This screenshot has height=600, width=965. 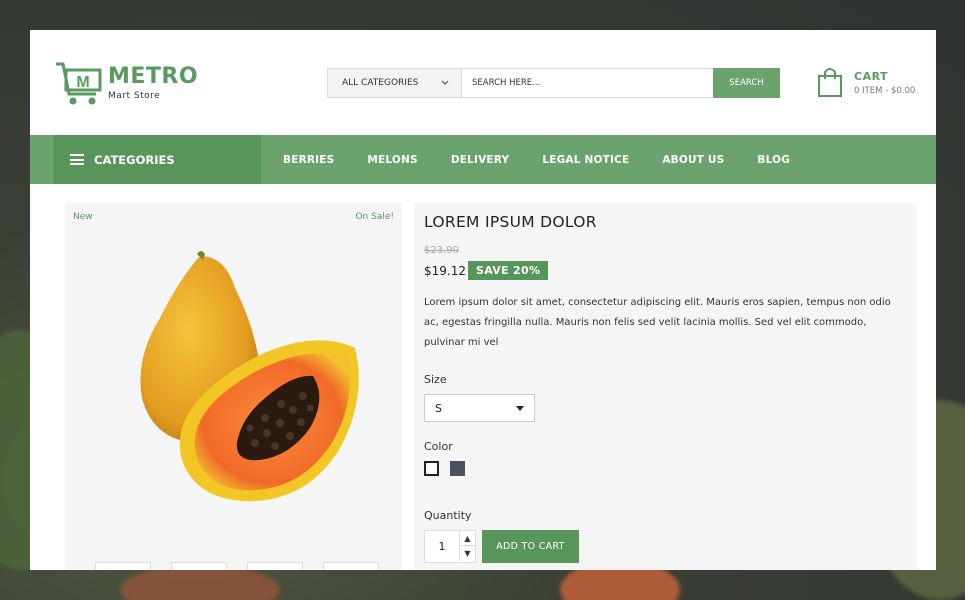 I want to click on discount-badge: SAVE 20%, so click(x=508, y=270).